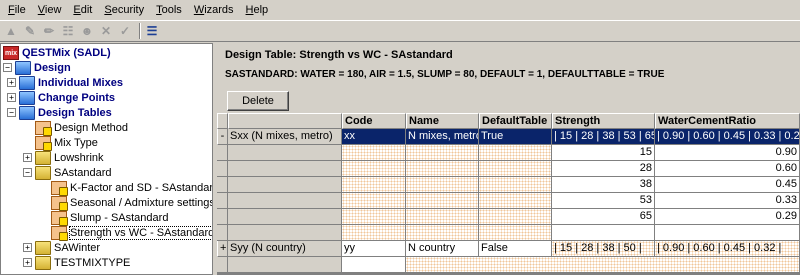 The width and height of the screenshot is (800, 275). Describe the element at coordinates (374, 121) in the screenshot. I see `column-header-code: Code` at that location.